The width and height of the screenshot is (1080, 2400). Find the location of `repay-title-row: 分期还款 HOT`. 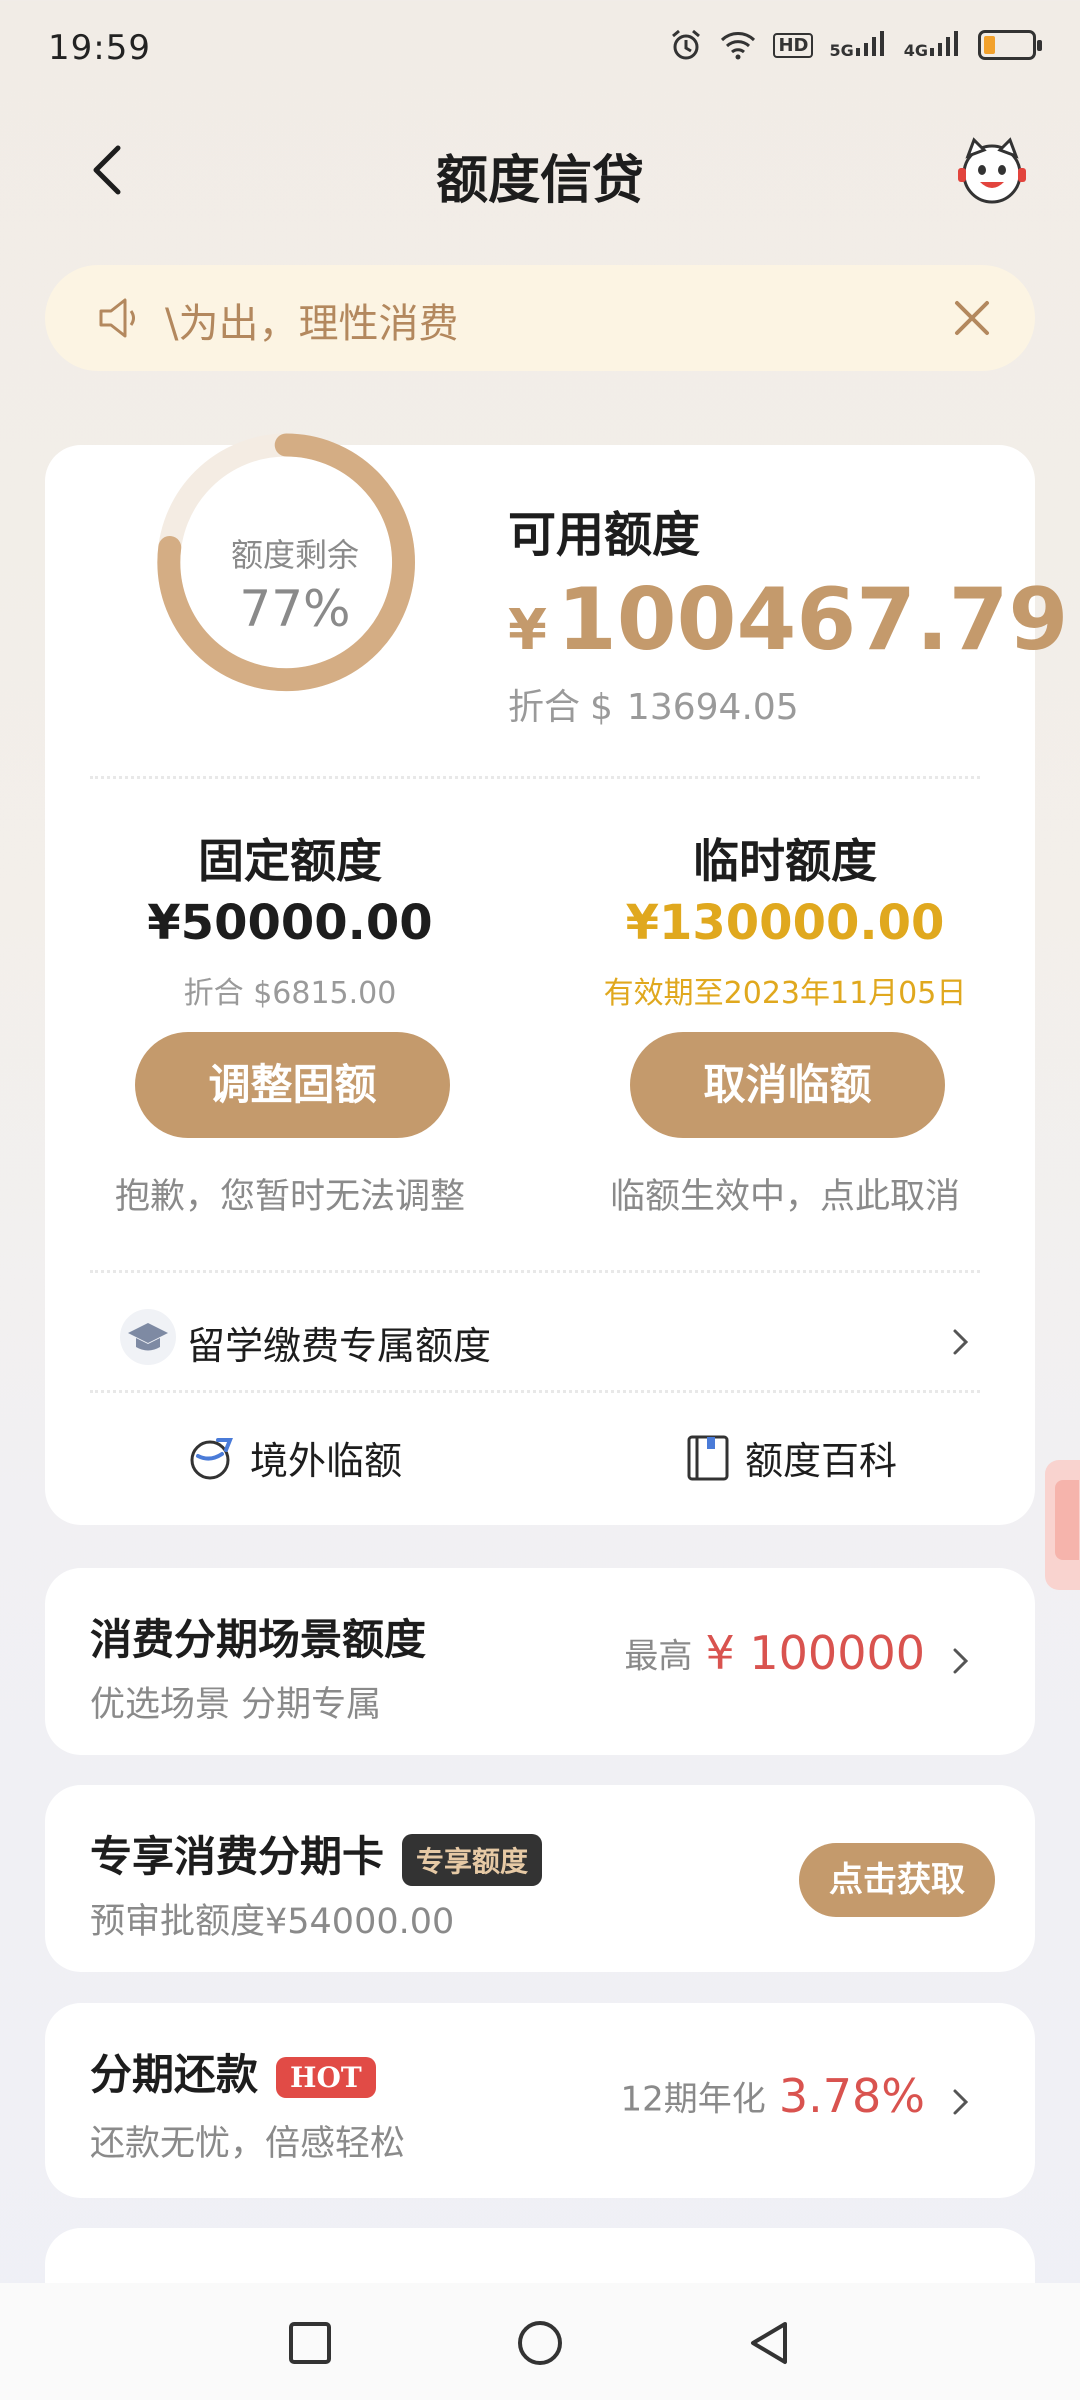

repay-title-row: 分期还款 HOT is located at coordinates (233, 2071).